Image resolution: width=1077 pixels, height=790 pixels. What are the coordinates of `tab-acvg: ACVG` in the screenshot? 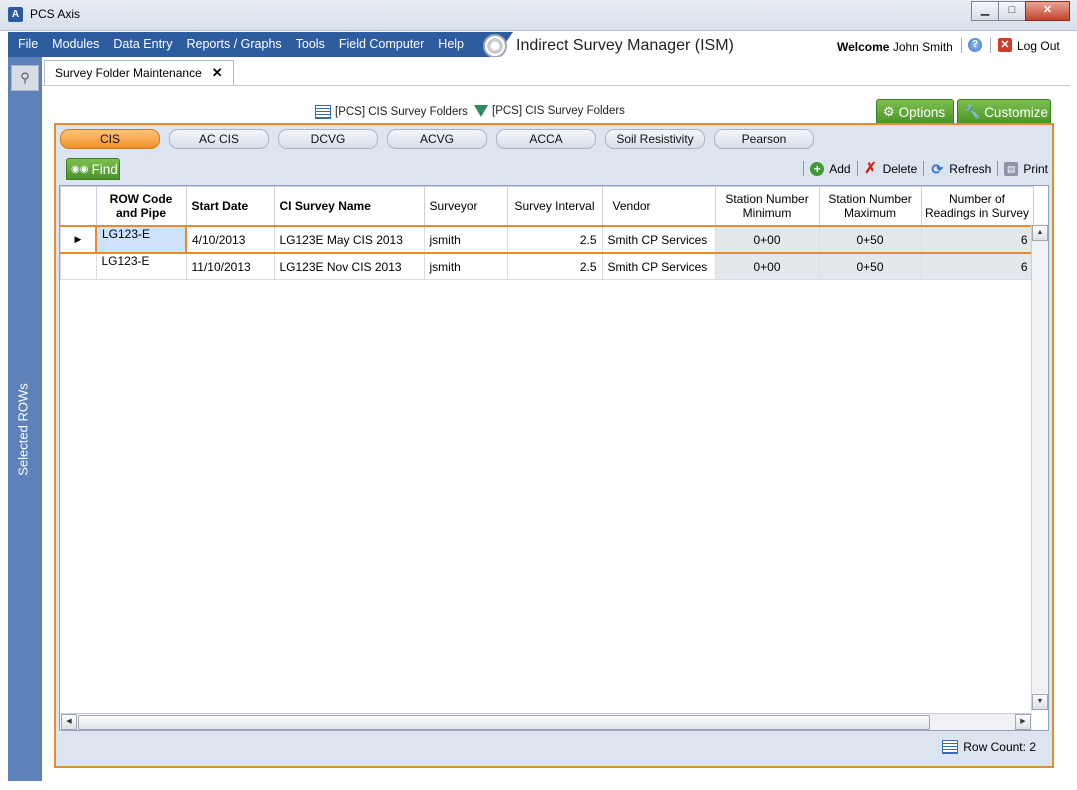 It's located at (437, 139).